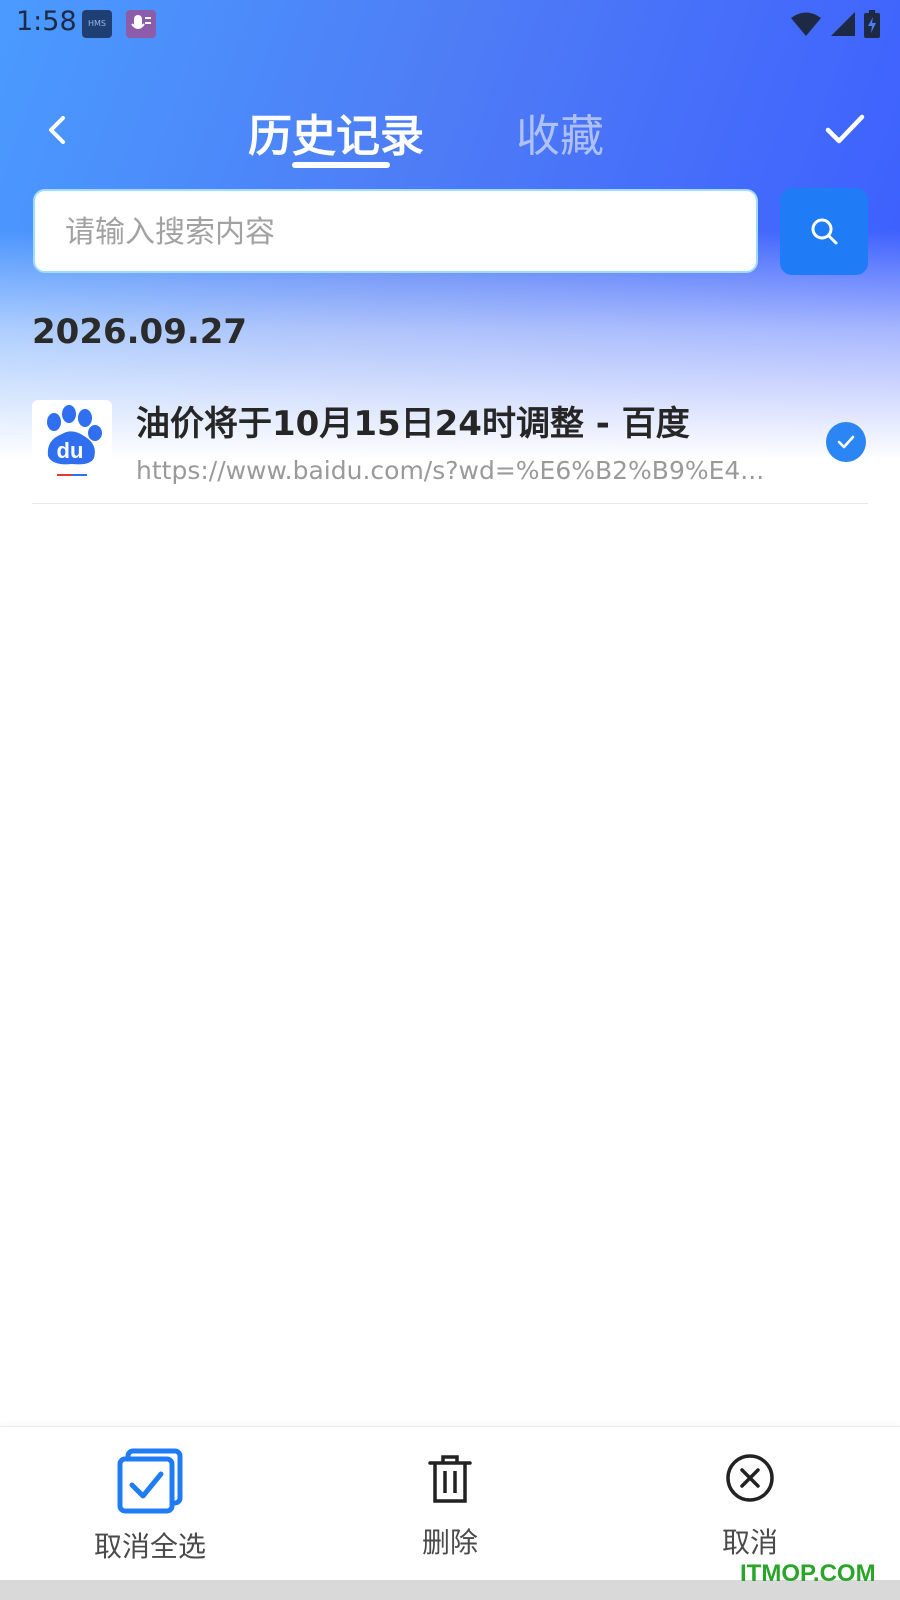 The image size is (900, 1600). I want to click on chevron-left-icon, so click(57, 130).